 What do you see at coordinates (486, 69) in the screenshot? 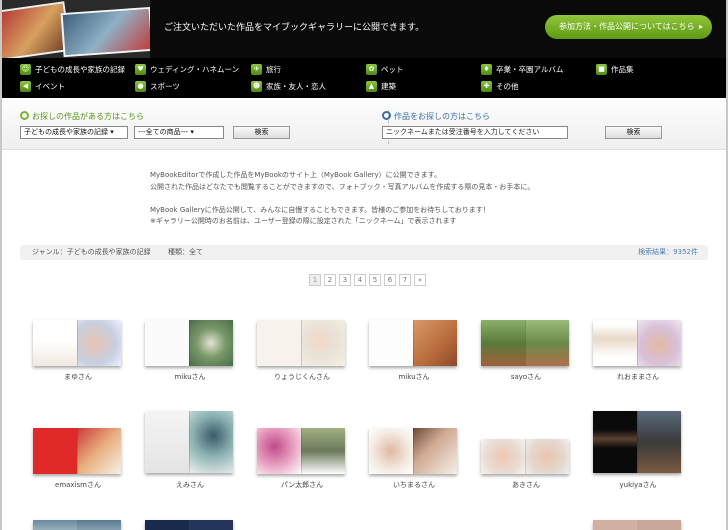
I see `graduation-icon: ♦` at bounding box center [486, 69].